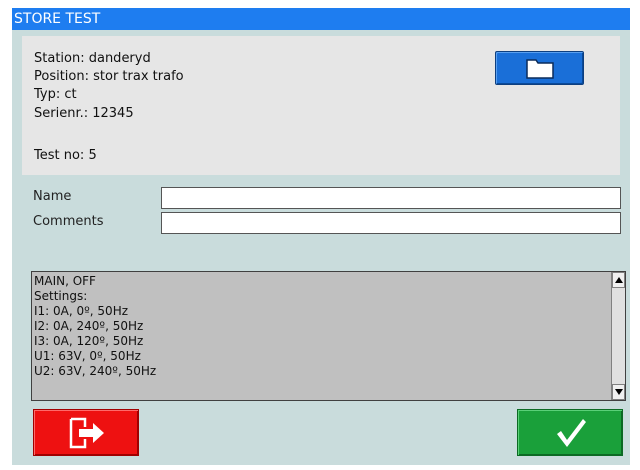 The height and width of the screenshot is (470, 640). What do you see at coordinates (84, 113) in the screenshot?
I see `serial-text: Serienr.: 12345` at bounding box center [84, 113].